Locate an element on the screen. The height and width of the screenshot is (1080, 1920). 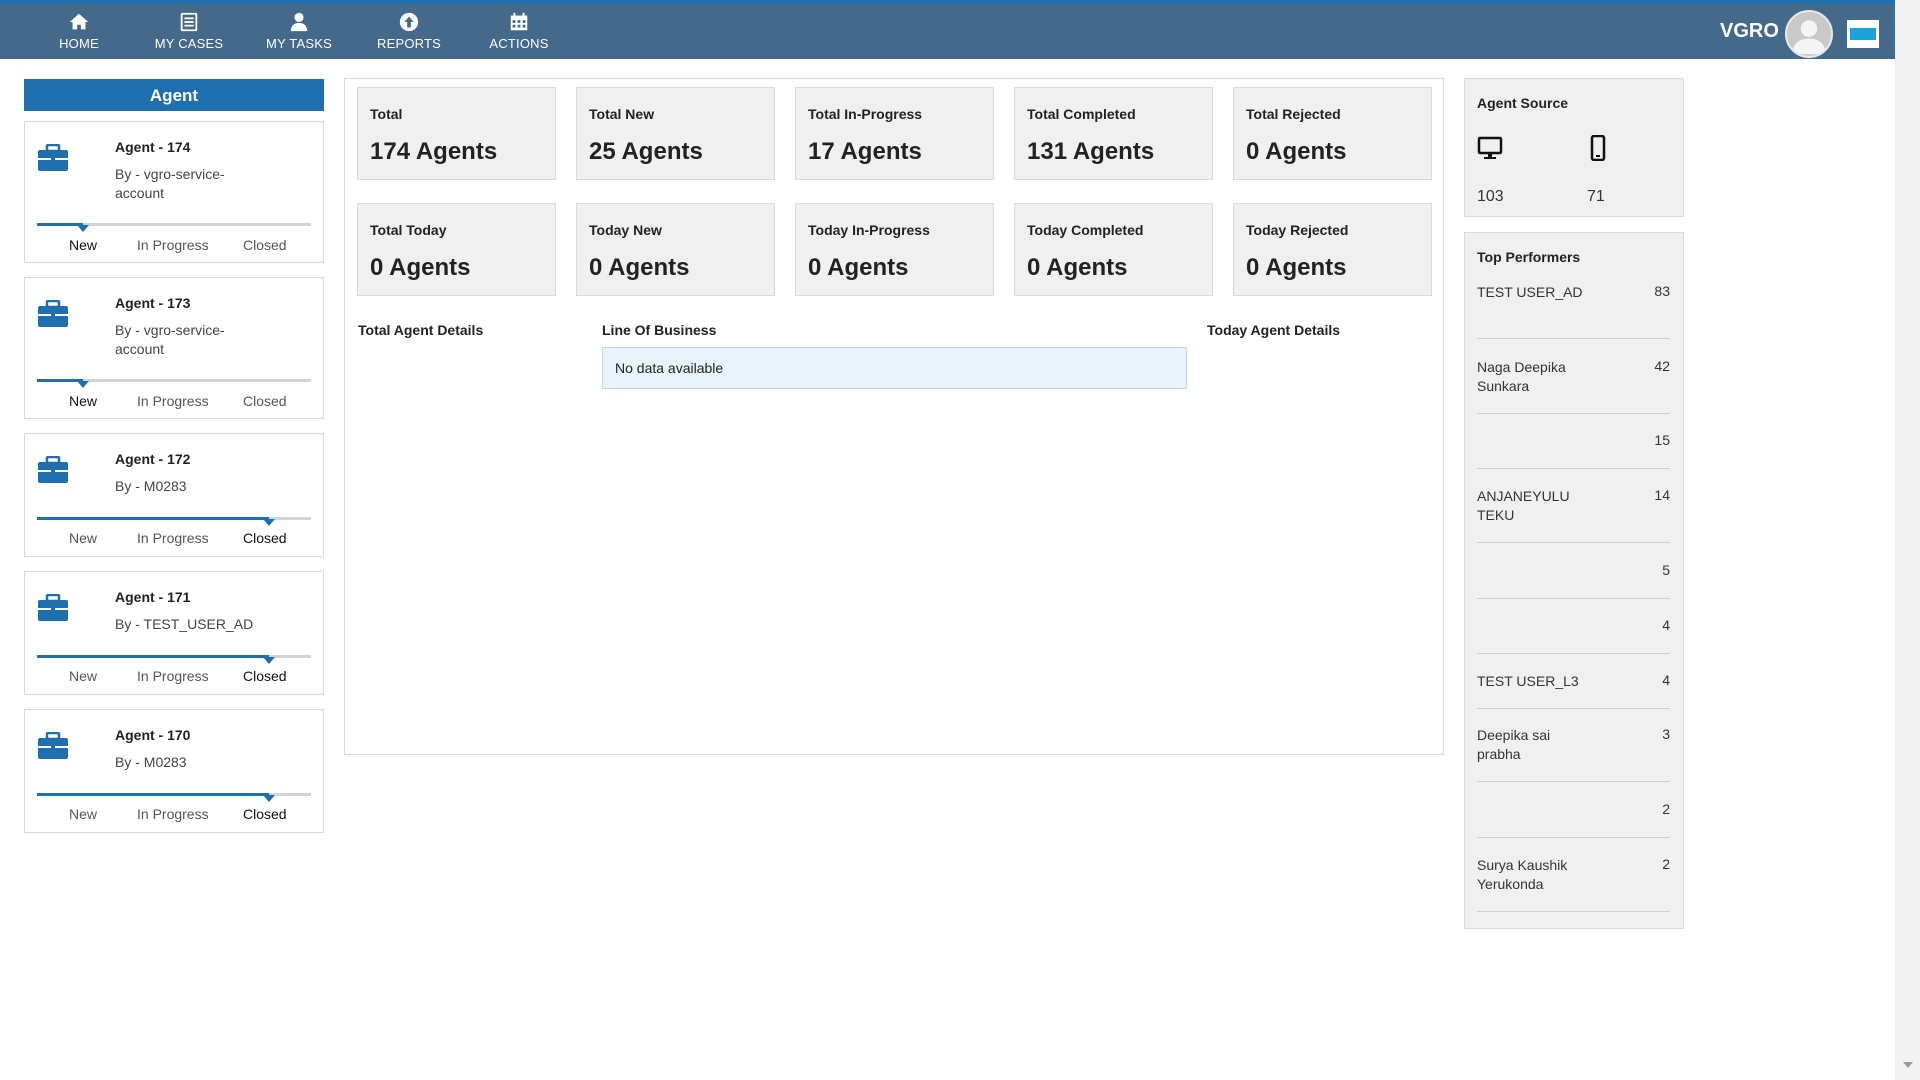
performer-row: 5 is located at coordinates (1573, 580).